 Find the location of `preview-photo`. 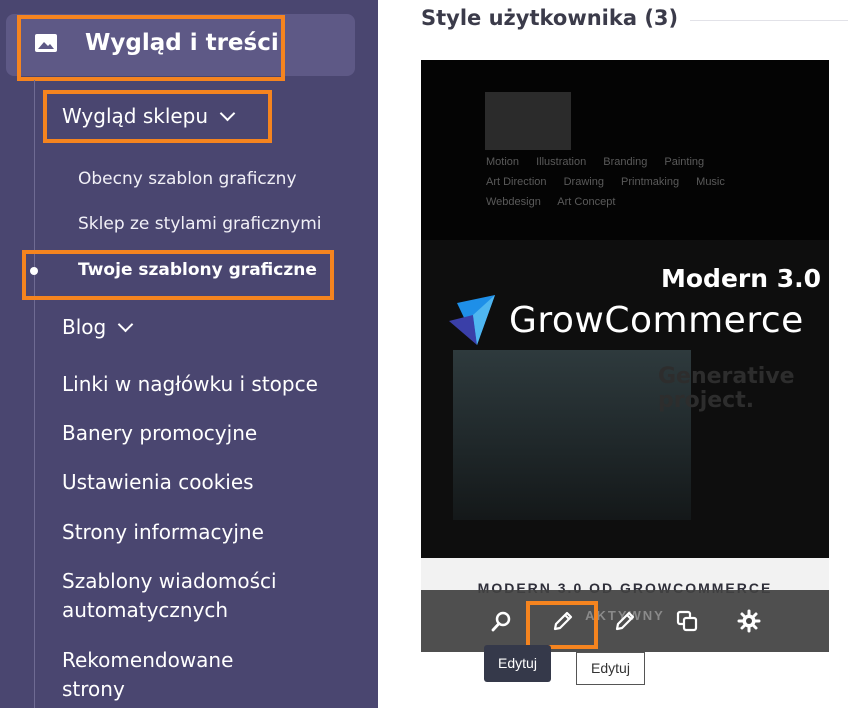

preview-photo is located at coordinates (572, 435).